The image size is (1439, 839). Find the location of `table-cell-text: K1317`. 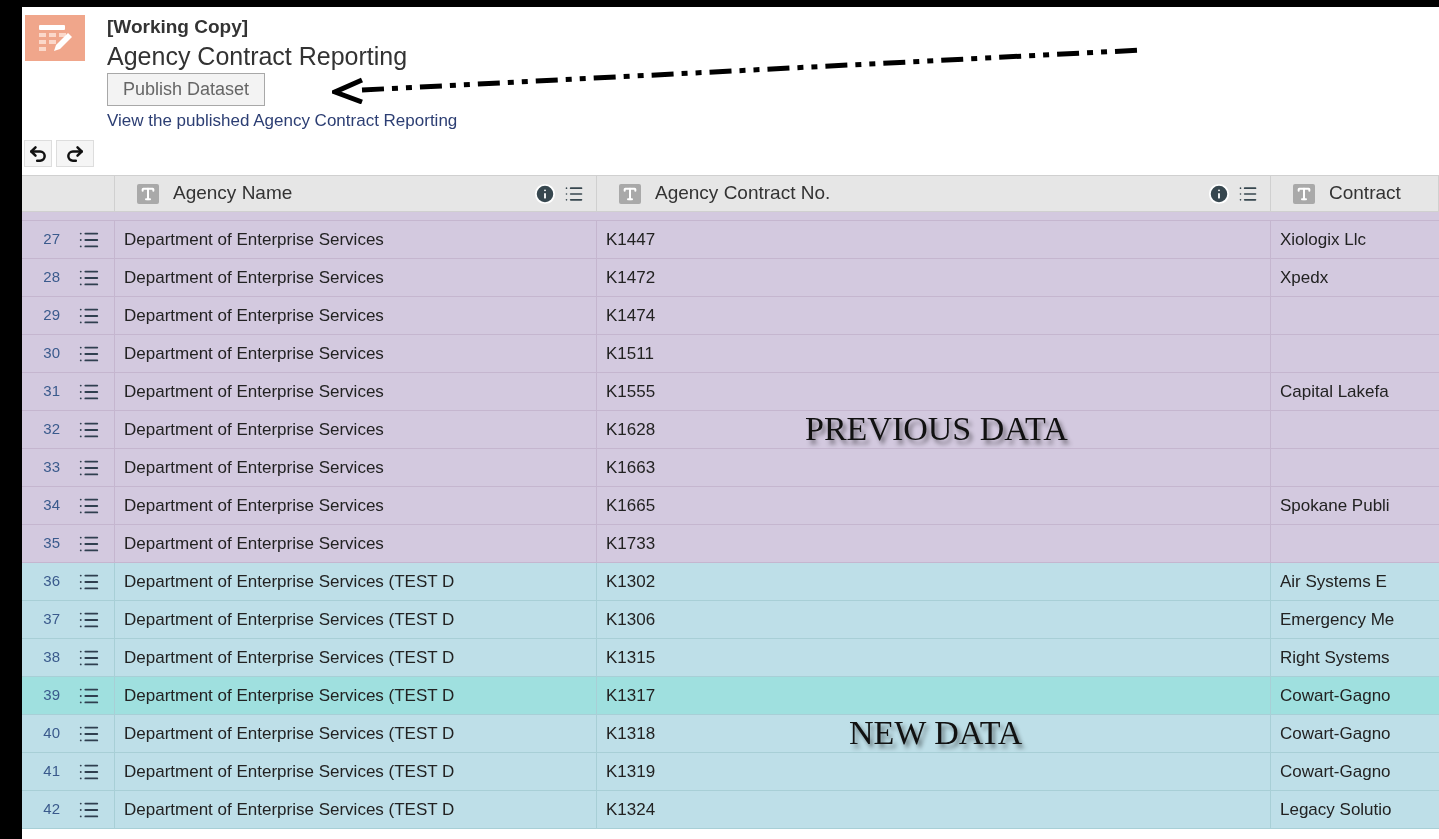

table-cell-text: K1317 is located at coordinates (631, 695).